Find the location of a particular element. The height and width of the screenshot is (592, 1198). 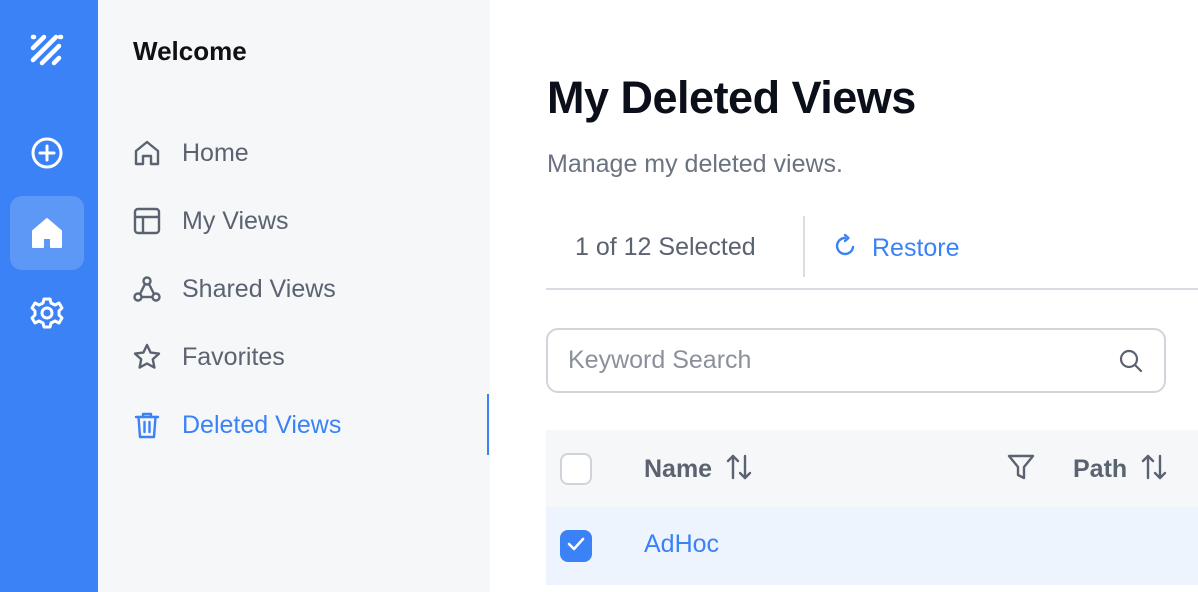

home-icon is located at coordinates (47, 233).